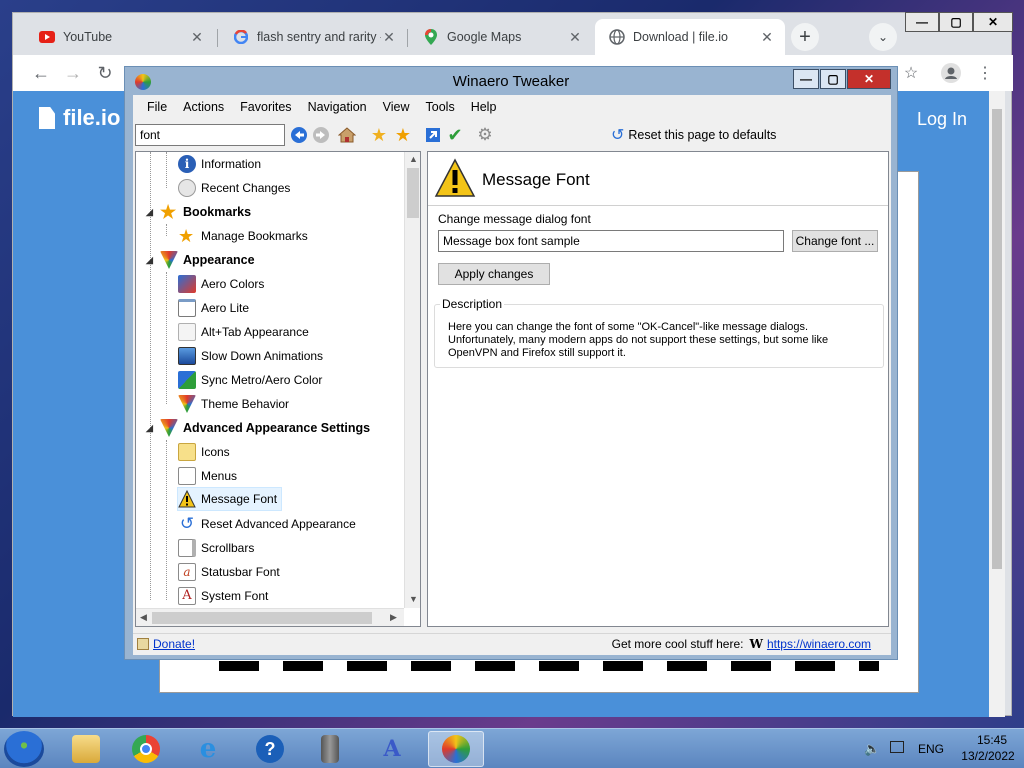 The image size is (1024, 768). I want to click on tree-item-alt-tab-appearance: Alt+Tab Appearance, so click(243, 332).